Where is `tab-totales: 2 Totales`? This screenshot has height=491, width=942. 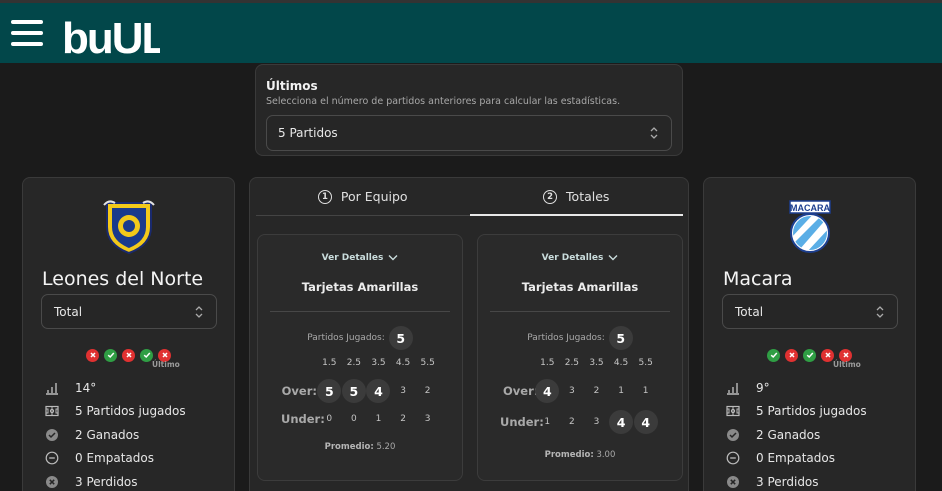 tab-totales: 2 Totales is located at coordinates (576, 197).